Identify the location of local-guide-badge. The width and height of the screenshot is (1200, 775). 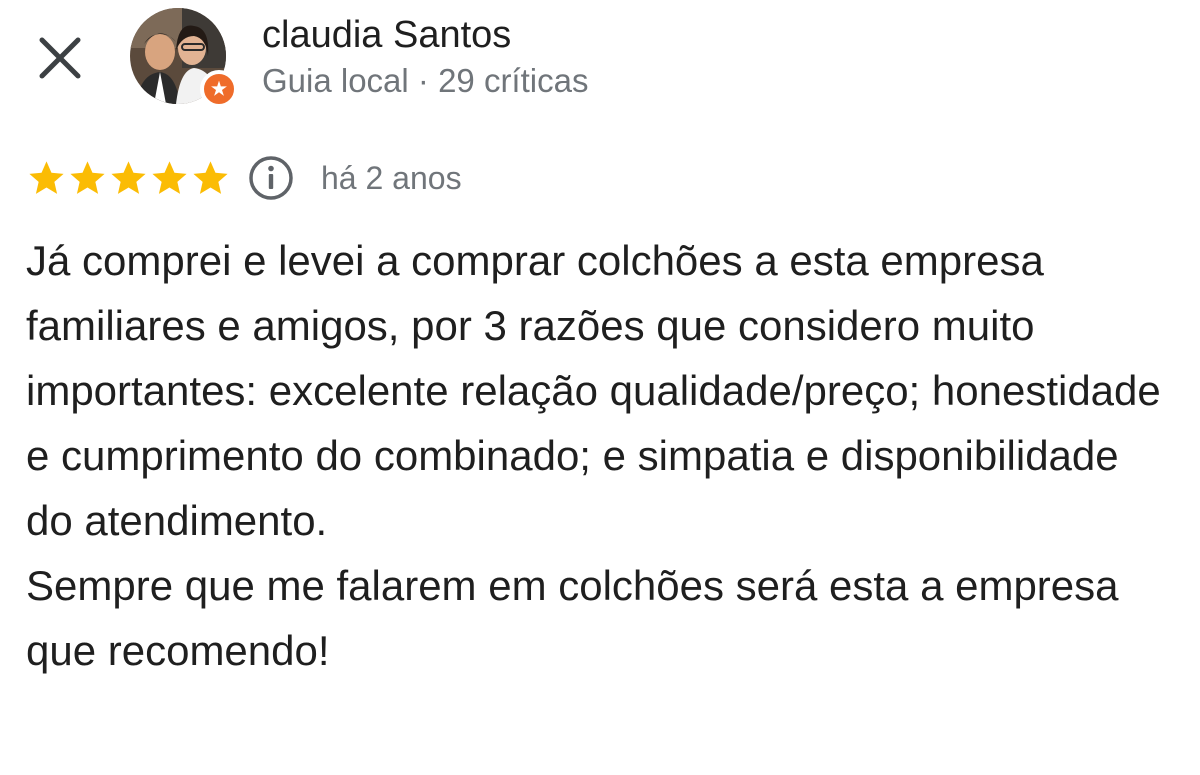
(219, 89).